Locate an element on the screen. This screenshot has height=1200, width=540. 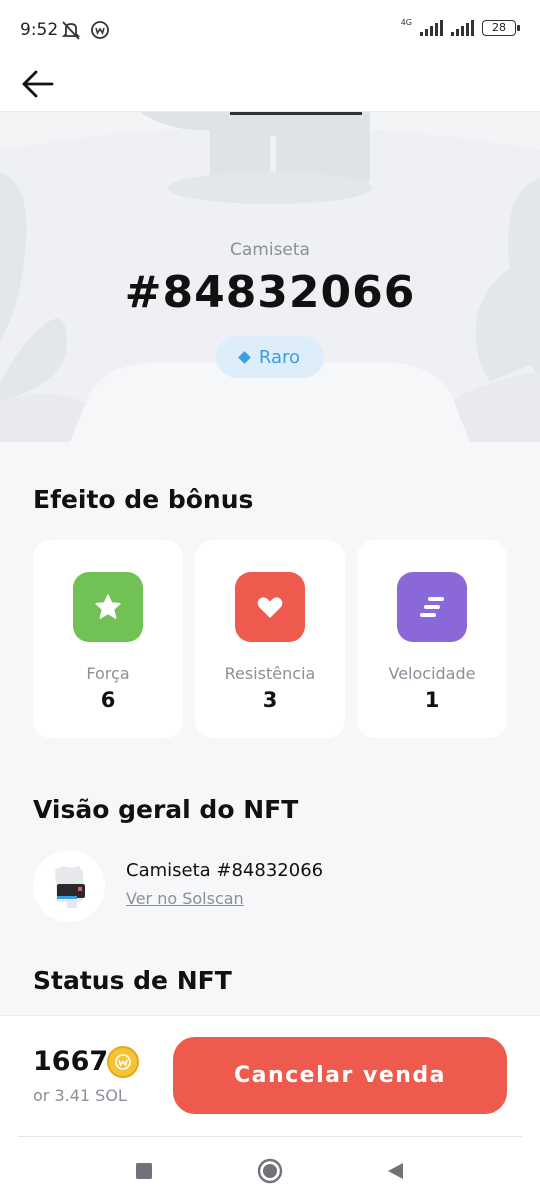
price-value: 1667 is located at coordinates (71, 1061).